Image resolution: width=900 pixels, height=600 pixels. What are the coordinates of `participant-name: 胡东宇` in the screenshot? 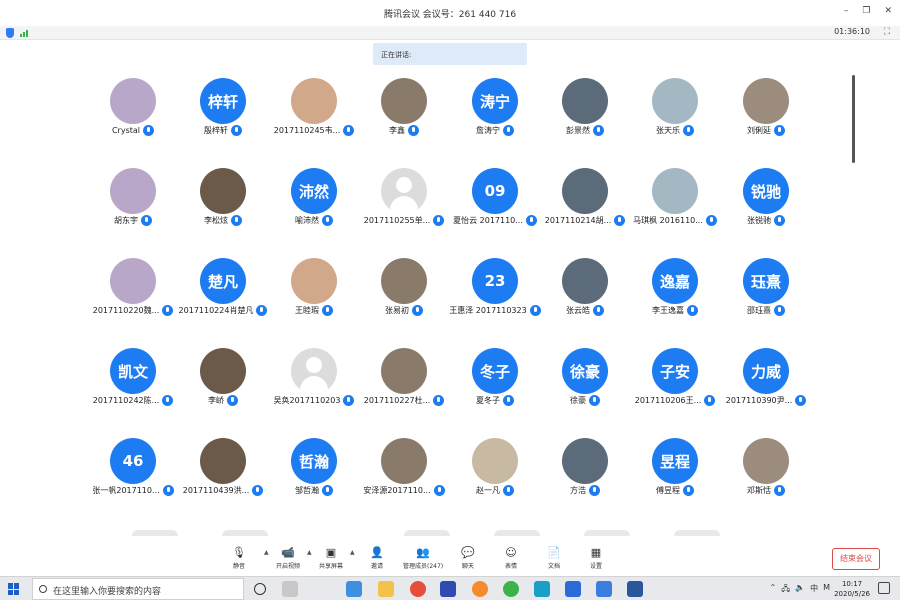 It's located at (126, 220).